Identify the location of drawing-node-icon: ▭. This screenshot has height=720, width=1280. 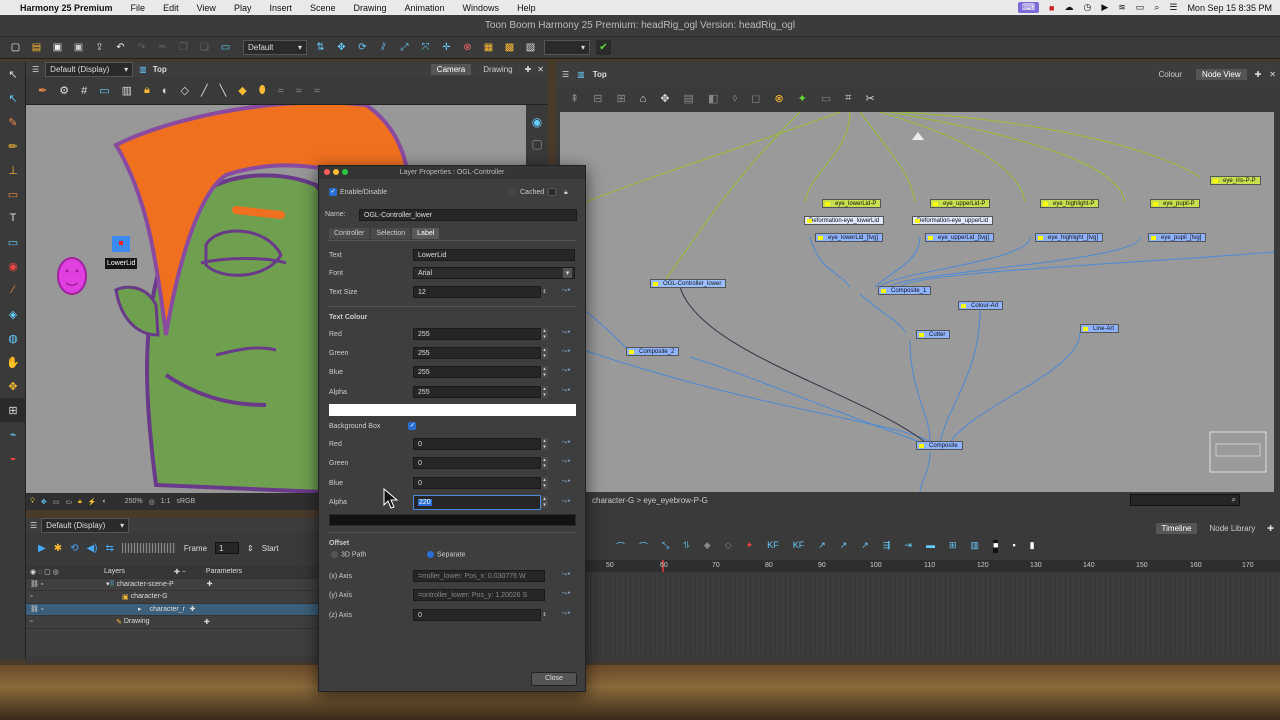
(826, 98).